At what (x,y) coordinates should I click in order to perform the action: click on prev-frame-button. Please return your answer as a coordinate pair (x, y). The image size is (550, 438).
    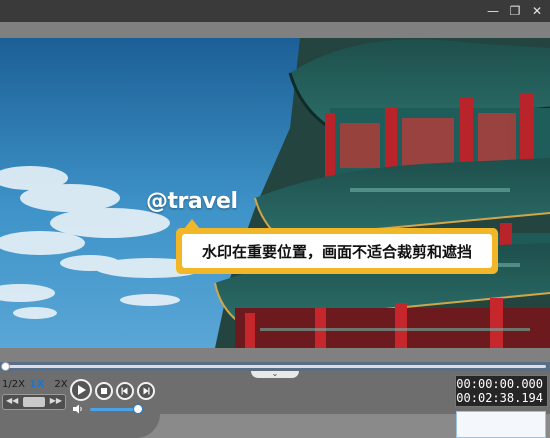
    Looking at the image, I should click on (125, 391).